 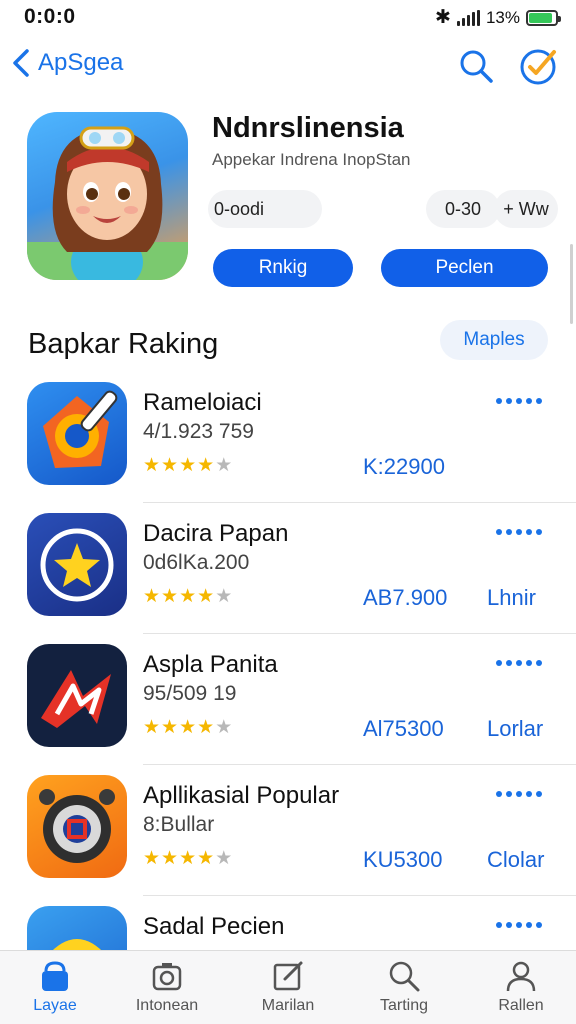 I want to click on app-meta: 95/509 19, so click(x=190, y=693).